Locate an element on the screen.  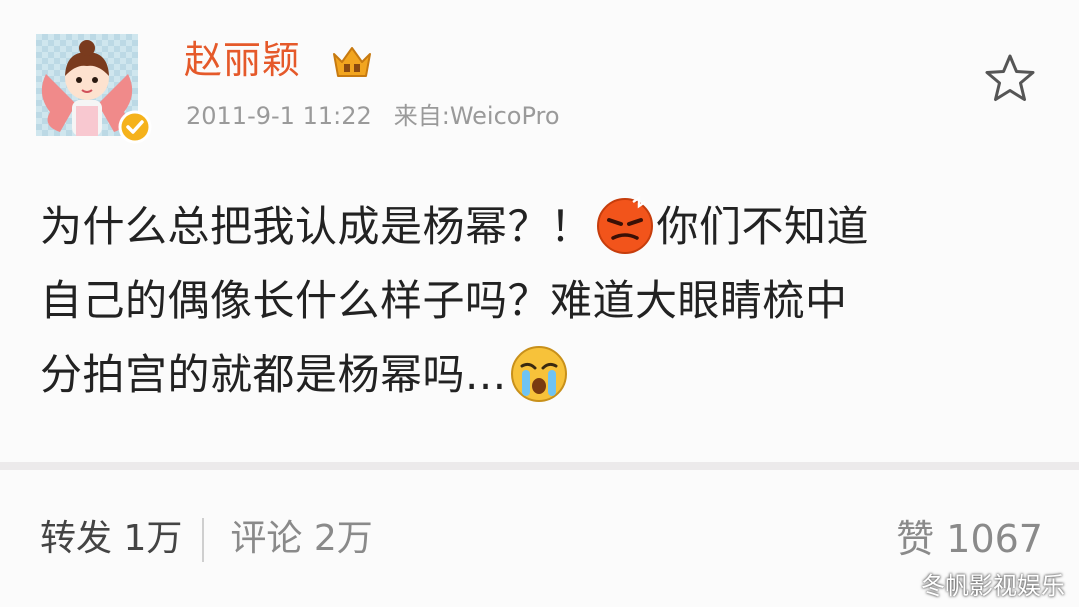
crying-face-icon is located at coordinates (539, 374).